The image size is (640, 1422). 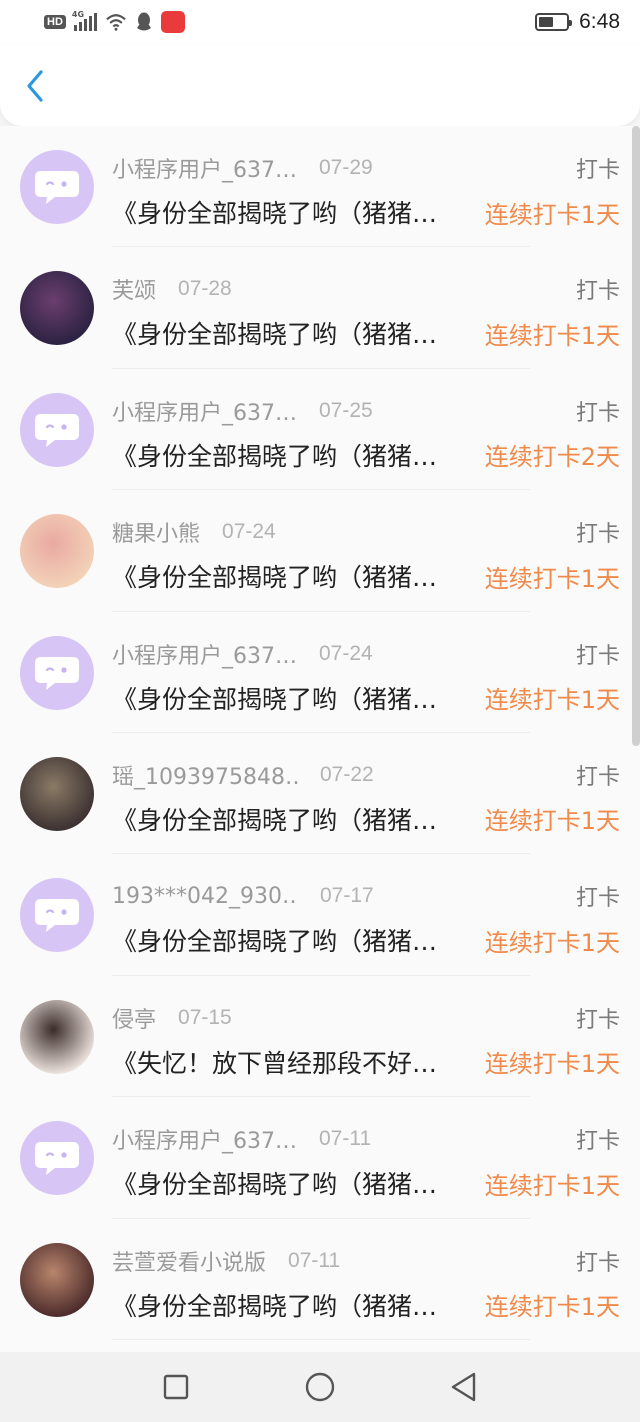 What do you see at coordinates (320, 1158) in the screenshot?
I see `list-item: 小程序用户_637… 07-11 打卡《身份全部揭晓了哟（猪猪… 连续打卡1天` at bounding box center [320, 1158].